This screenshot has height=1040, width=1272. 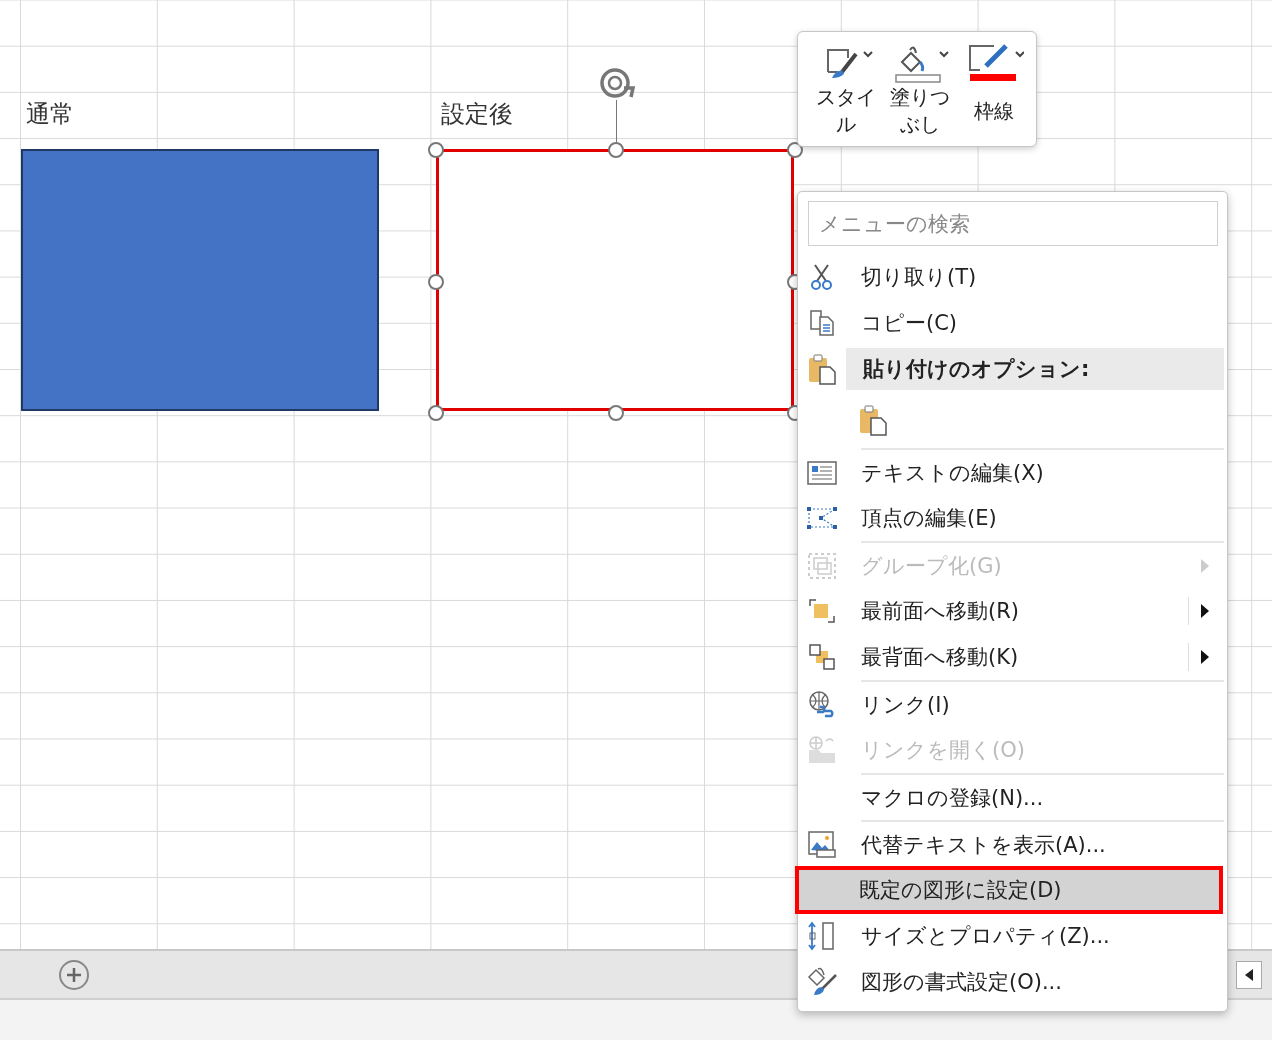 What do you see at coordinates (822, 705) in the screenshot?
I see `globe-link-icon` at bounding box center [822, 705].